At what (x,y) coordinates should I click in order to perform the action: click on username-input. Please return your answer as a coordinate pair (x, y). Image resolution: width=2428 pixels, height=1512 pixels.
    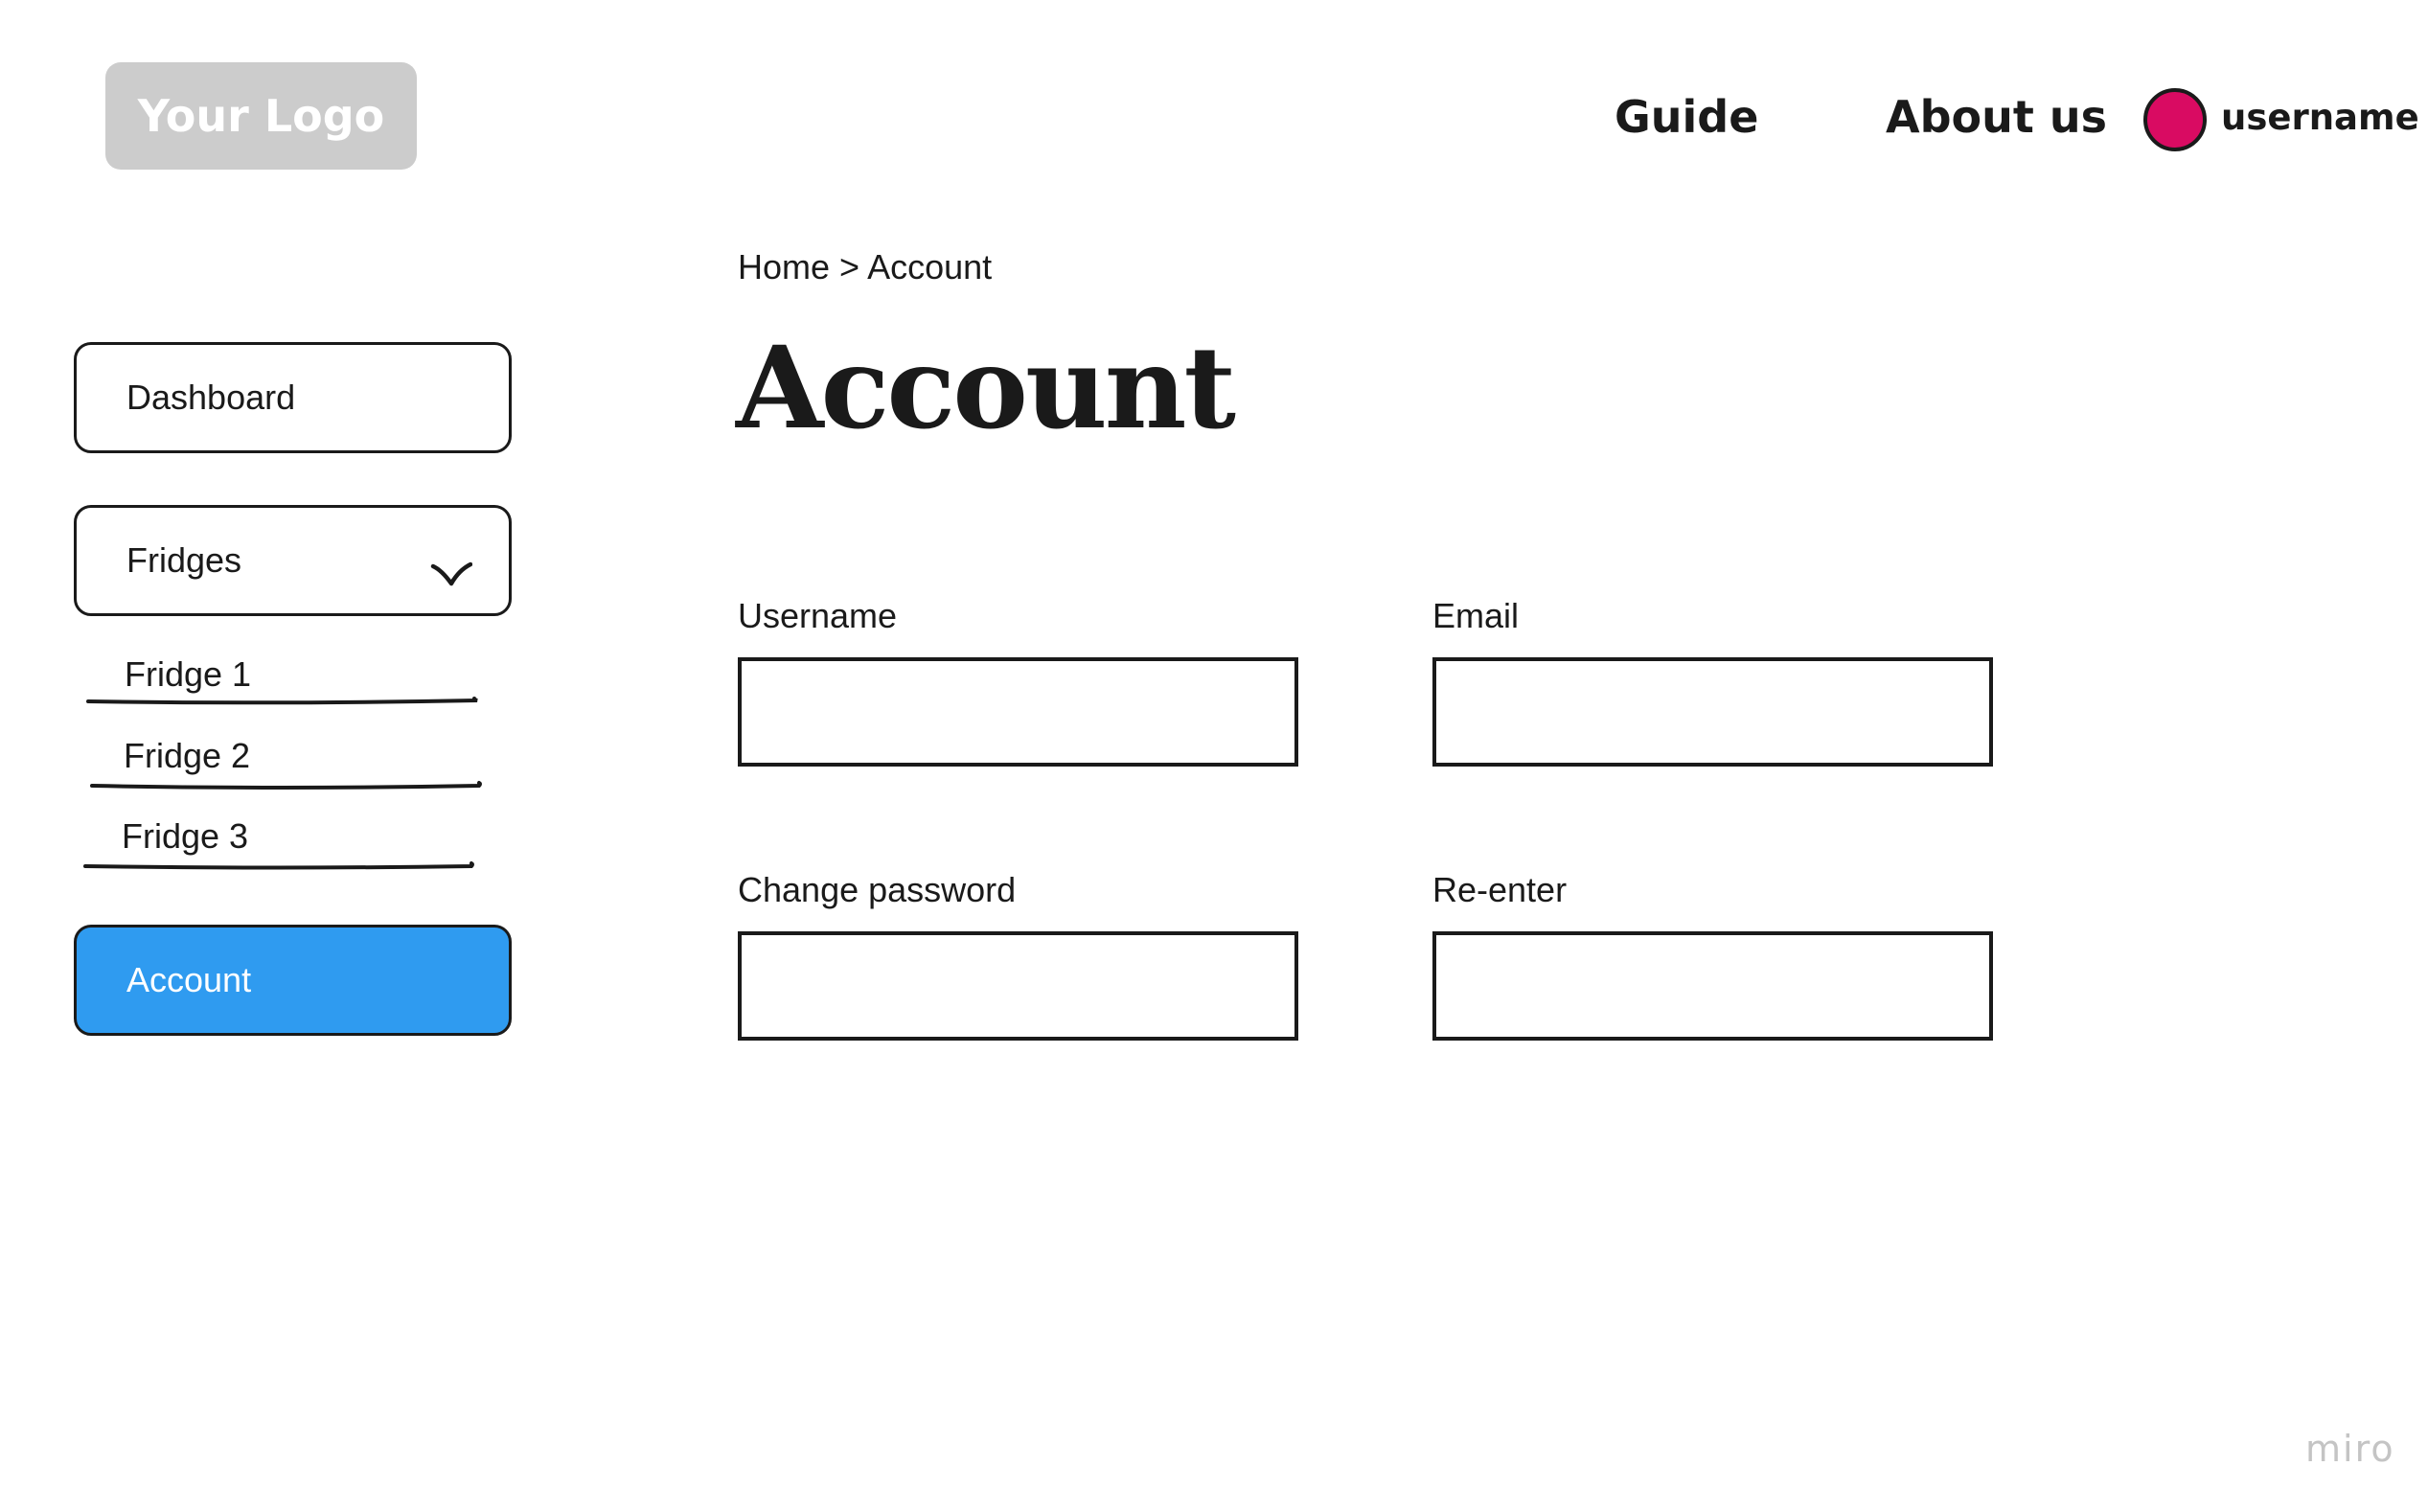
    Looking at the image, I should click on (1018, 712).